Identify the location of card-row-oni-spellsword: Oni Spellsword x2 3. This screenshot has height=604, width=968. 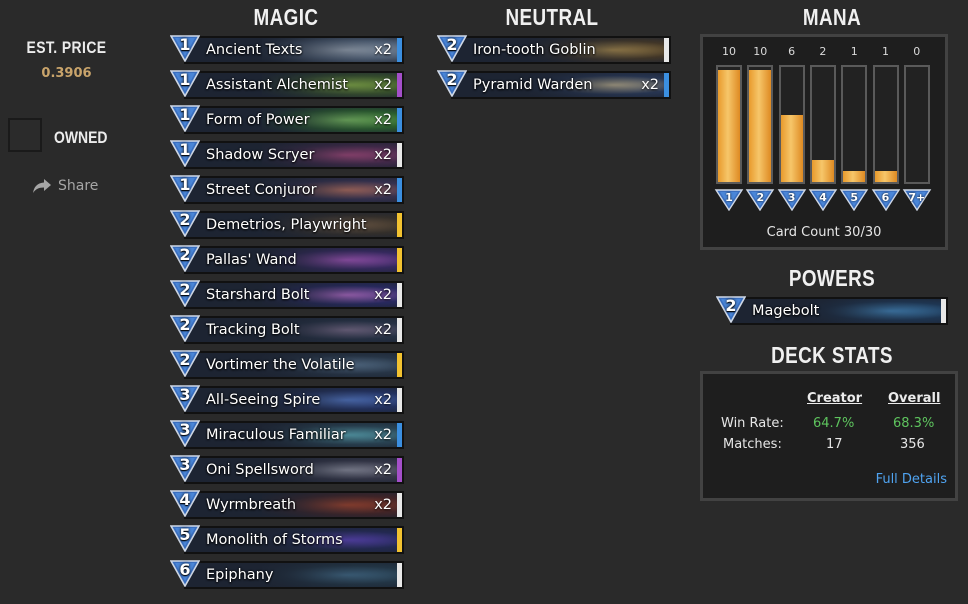
(288, 469).